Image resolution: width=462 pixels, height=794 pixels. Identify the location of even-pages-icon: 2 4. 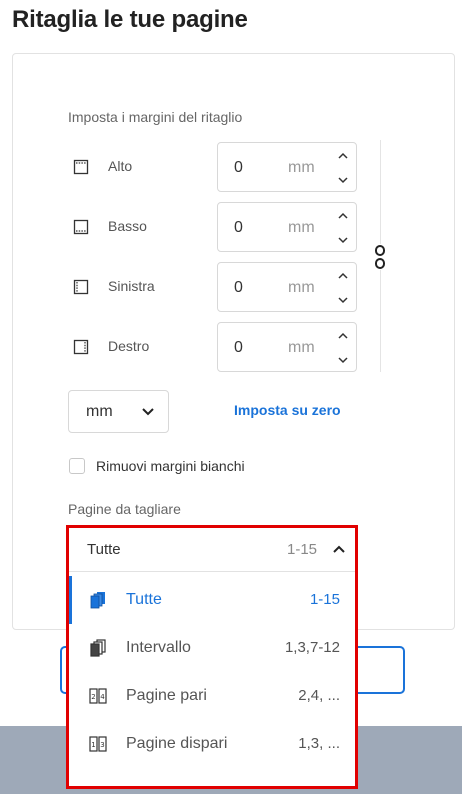
(98, 696).